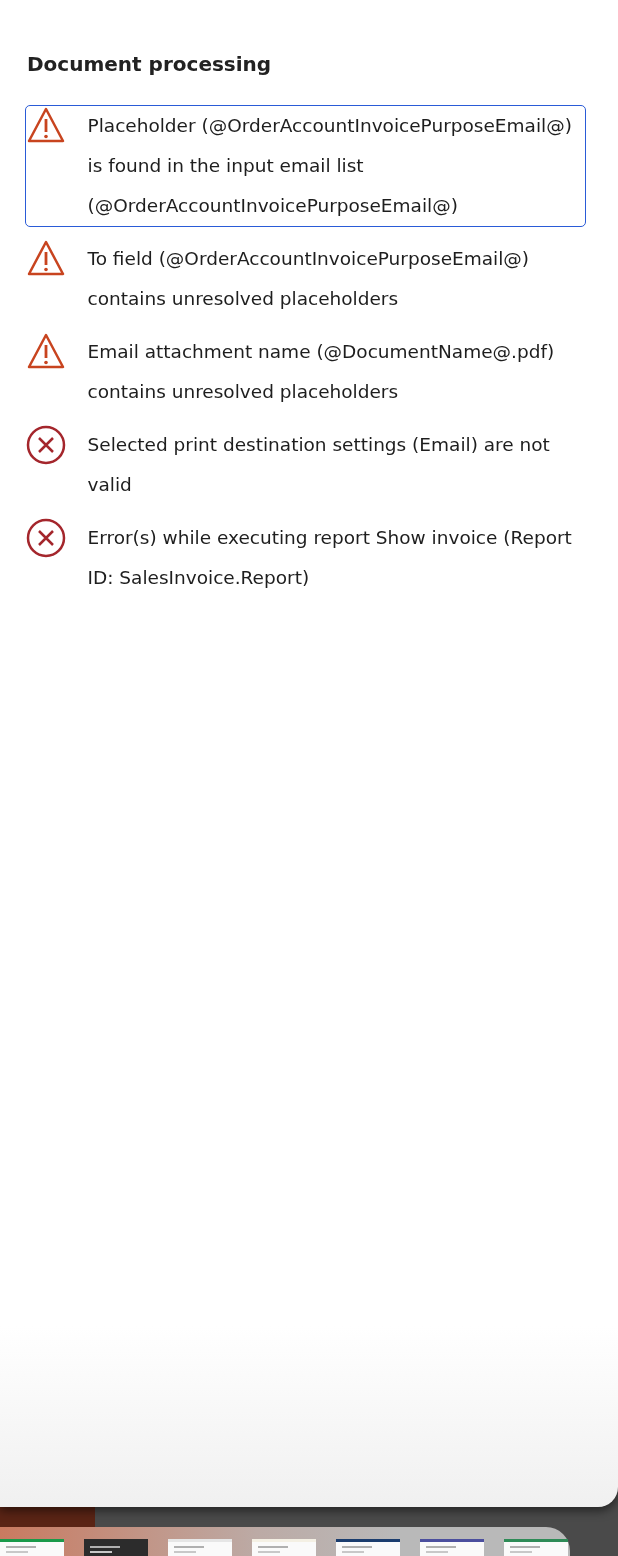  What do you see at coordinates (330, 557) in the screenshot?
I see `message-text: Error(s) while executing report Show invoice (Report ID: SalesInvoice.Report)` at bounding box center [330, 557].